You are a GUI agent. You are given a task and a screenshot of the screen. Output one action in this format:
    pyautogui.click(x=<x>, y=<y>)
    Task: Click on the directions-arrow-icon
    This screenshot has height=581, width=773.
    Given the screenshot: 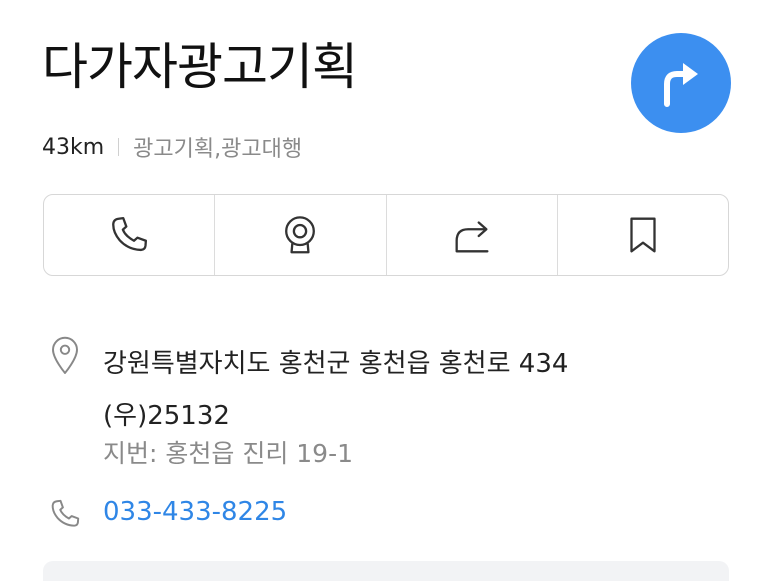 What is the action you would take?
    pyautogui.click(x=681, y=85)
    